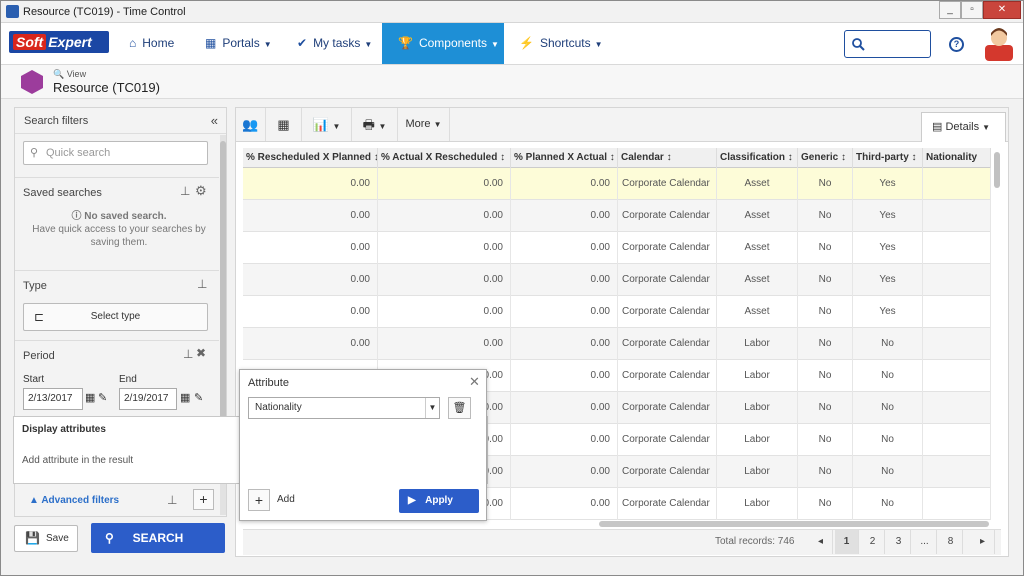 Image resolution: width=1024 pixels, height=576 pixels. What do you see at coordinates (133, 43) in the screenshot?
I see `home-icon: ⌂` at bounding box center [133, 43].